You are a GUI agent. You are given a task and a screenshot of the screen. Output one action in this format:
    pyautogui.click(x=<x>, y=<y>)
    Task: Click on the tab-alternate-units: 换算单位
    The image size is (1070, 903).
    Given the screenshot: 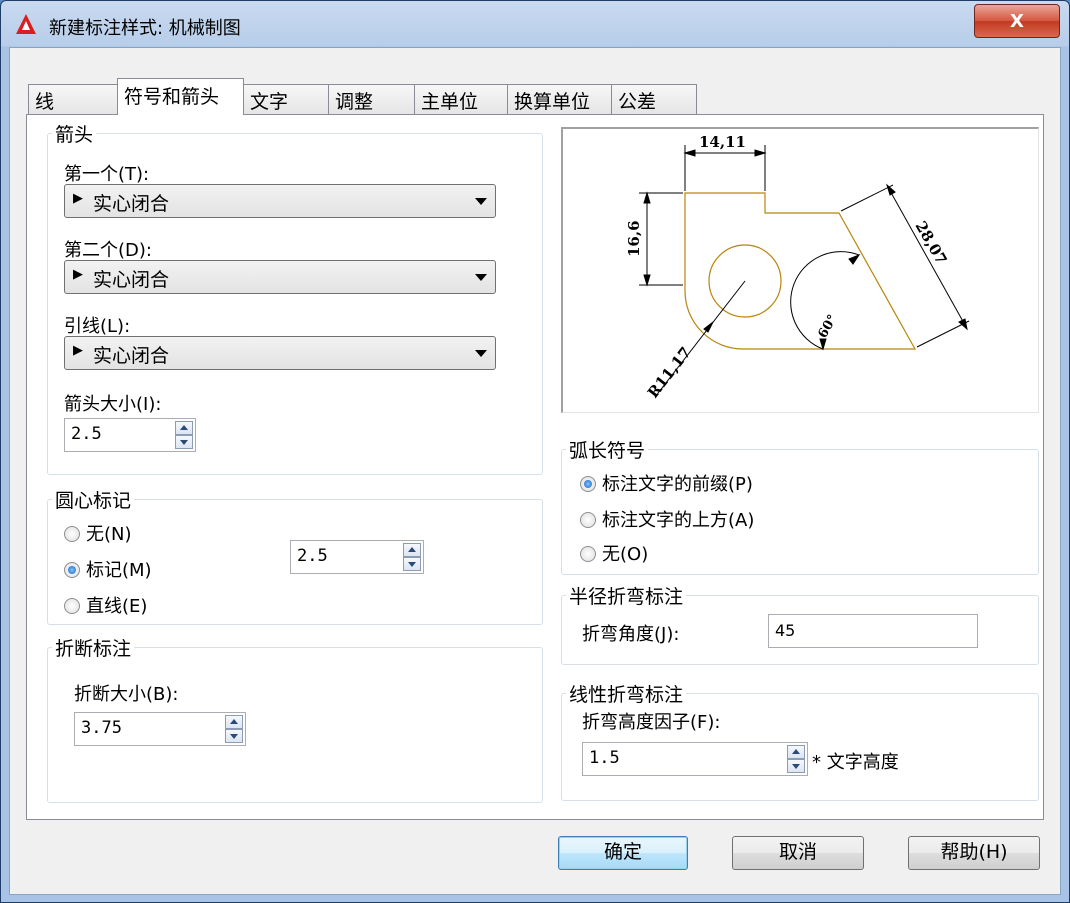 What is the action you would take?
    pyautogui.click(x=559, y=99)
    